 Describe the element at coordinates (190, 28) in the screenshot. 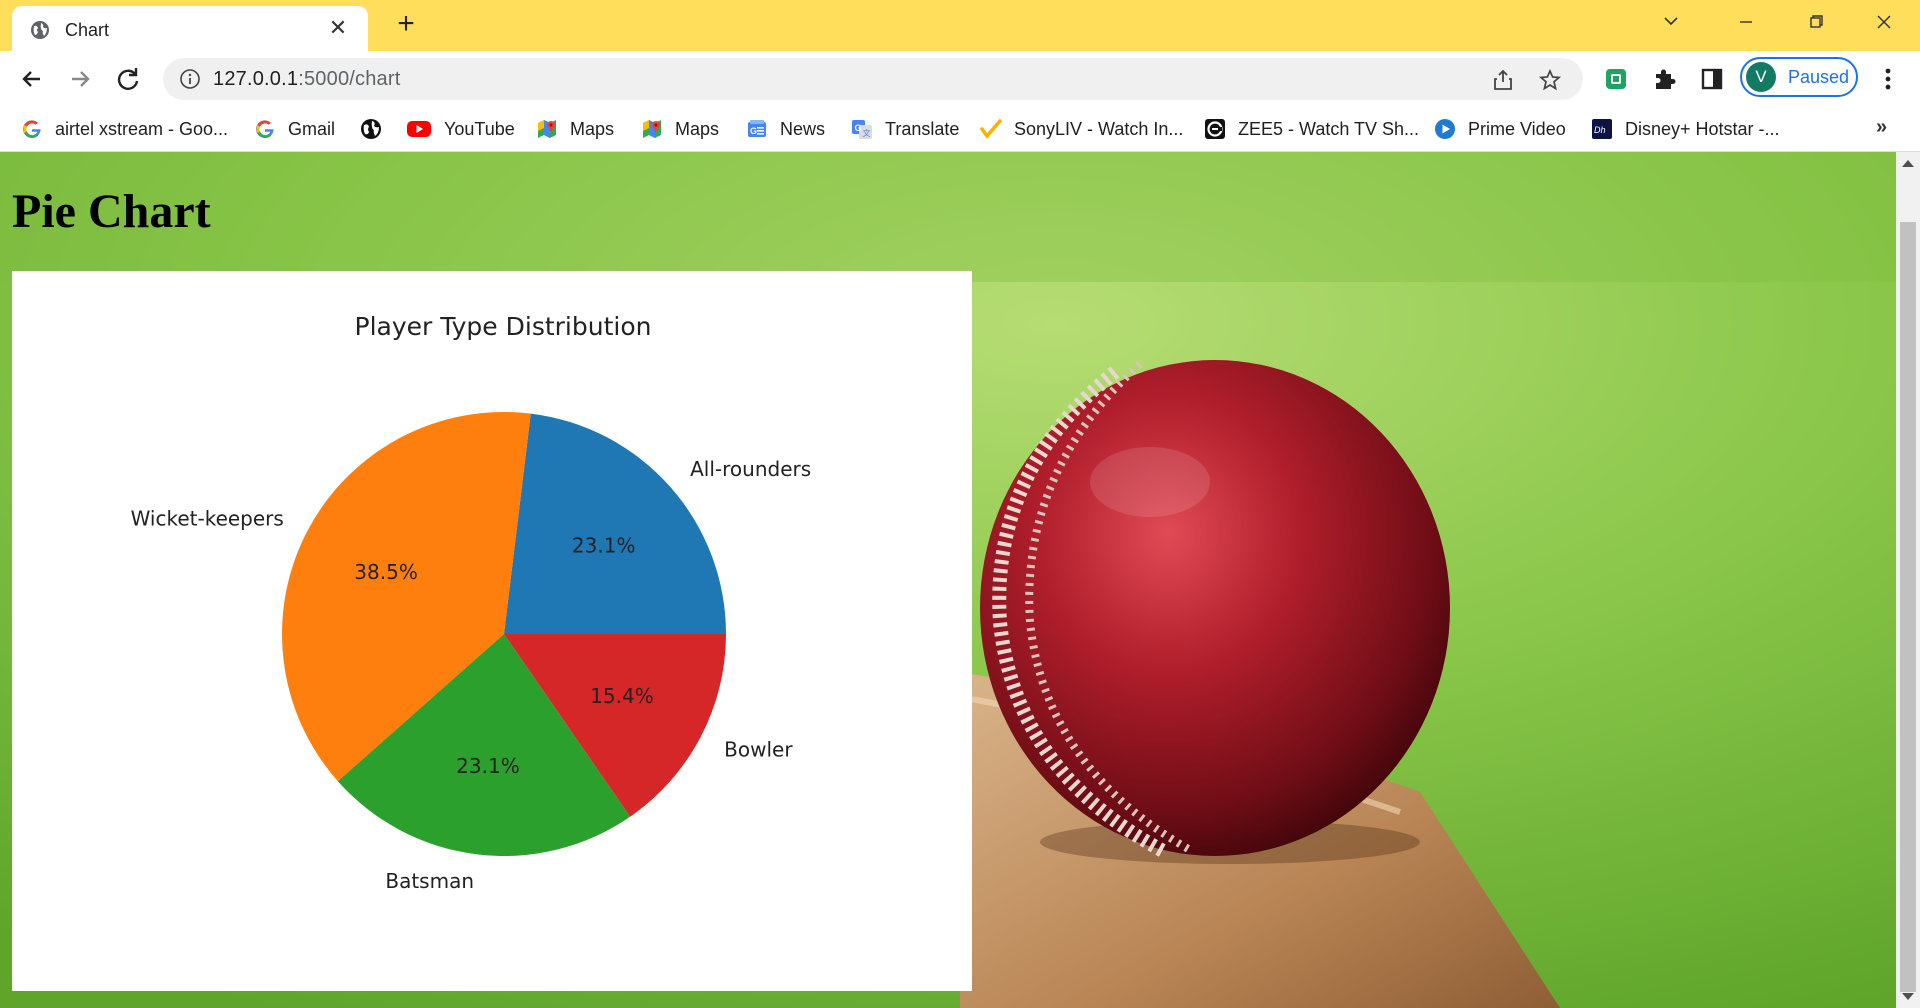

I see `tab-chart: Chart ✕` at that location.